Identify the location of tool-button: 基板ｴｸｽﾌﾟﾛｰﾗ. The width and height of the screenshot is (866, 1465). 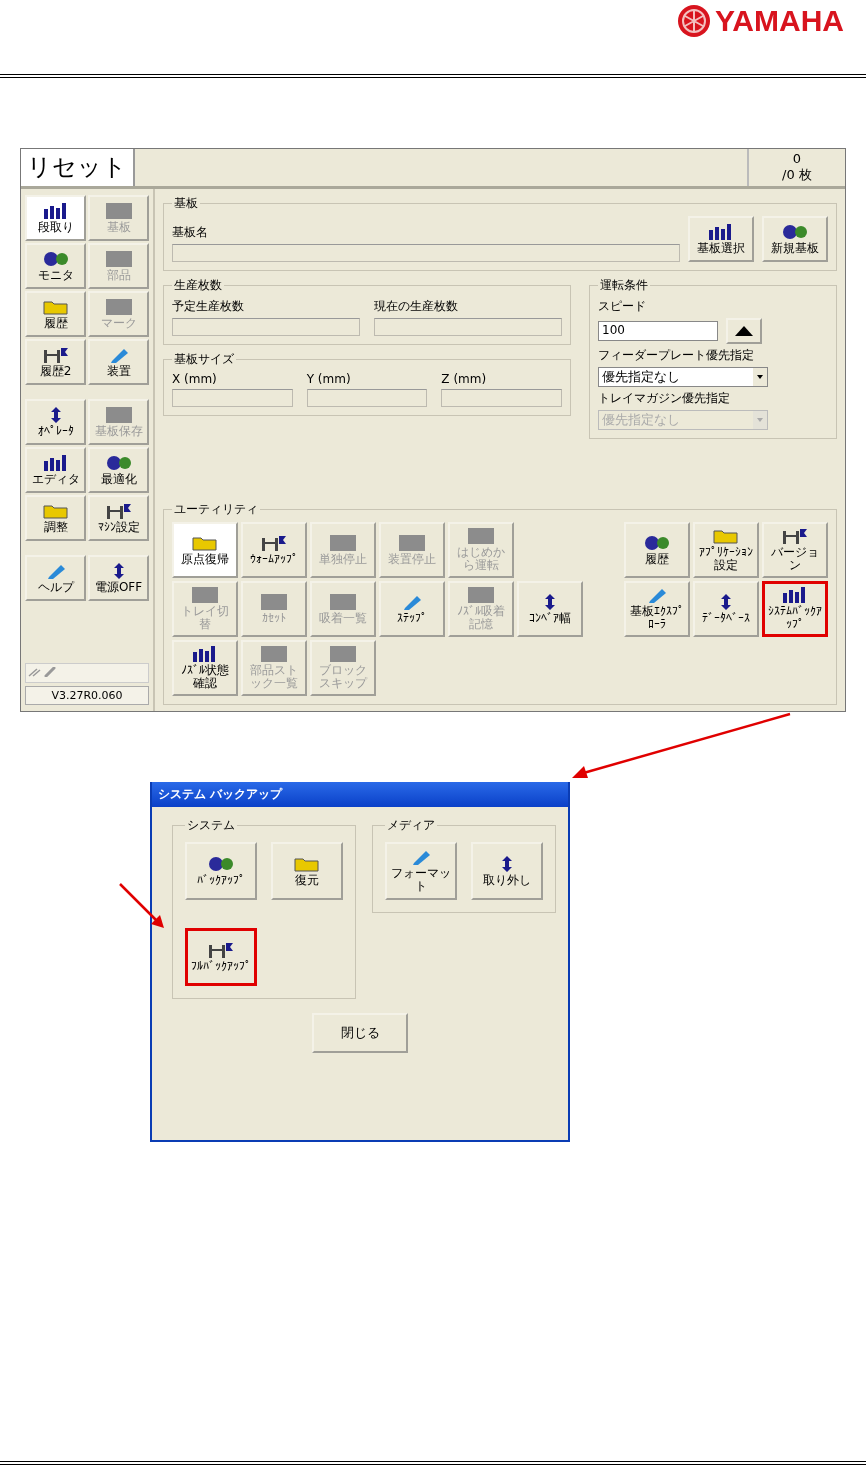
(657, 609).